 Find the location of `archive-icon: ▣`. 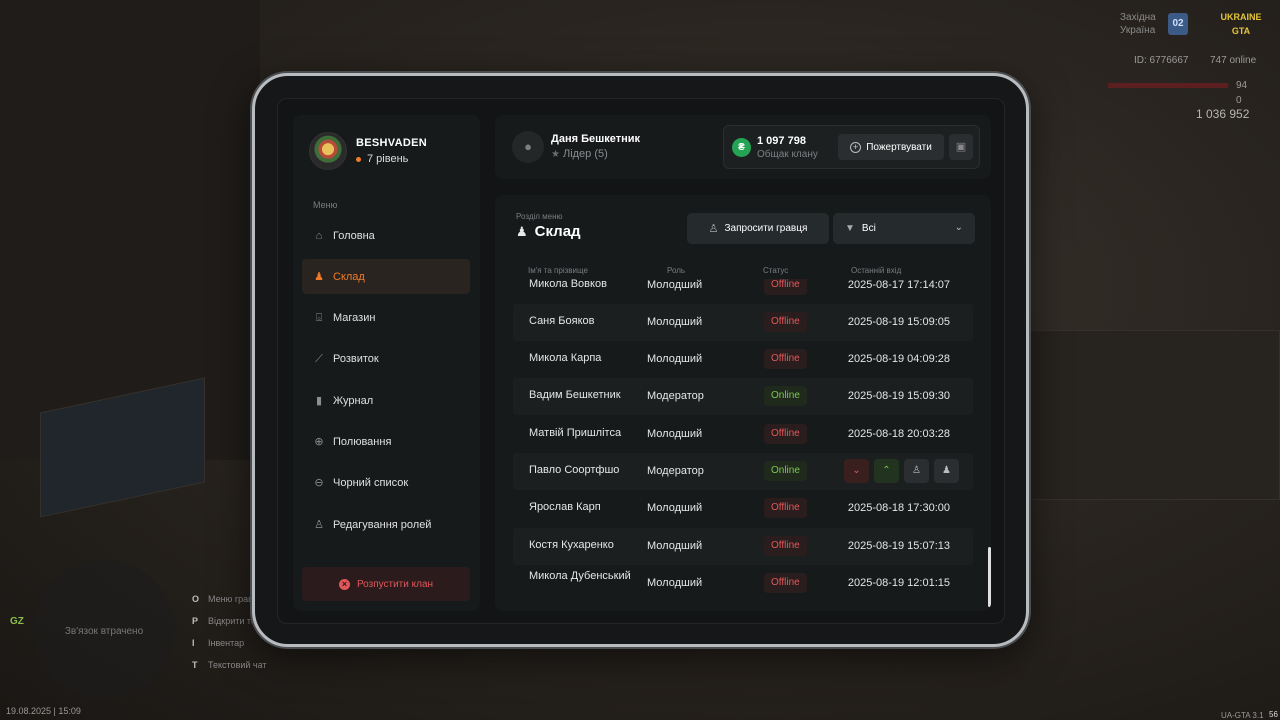

archive-icon: ▣ is located at coordinates (961, 147).